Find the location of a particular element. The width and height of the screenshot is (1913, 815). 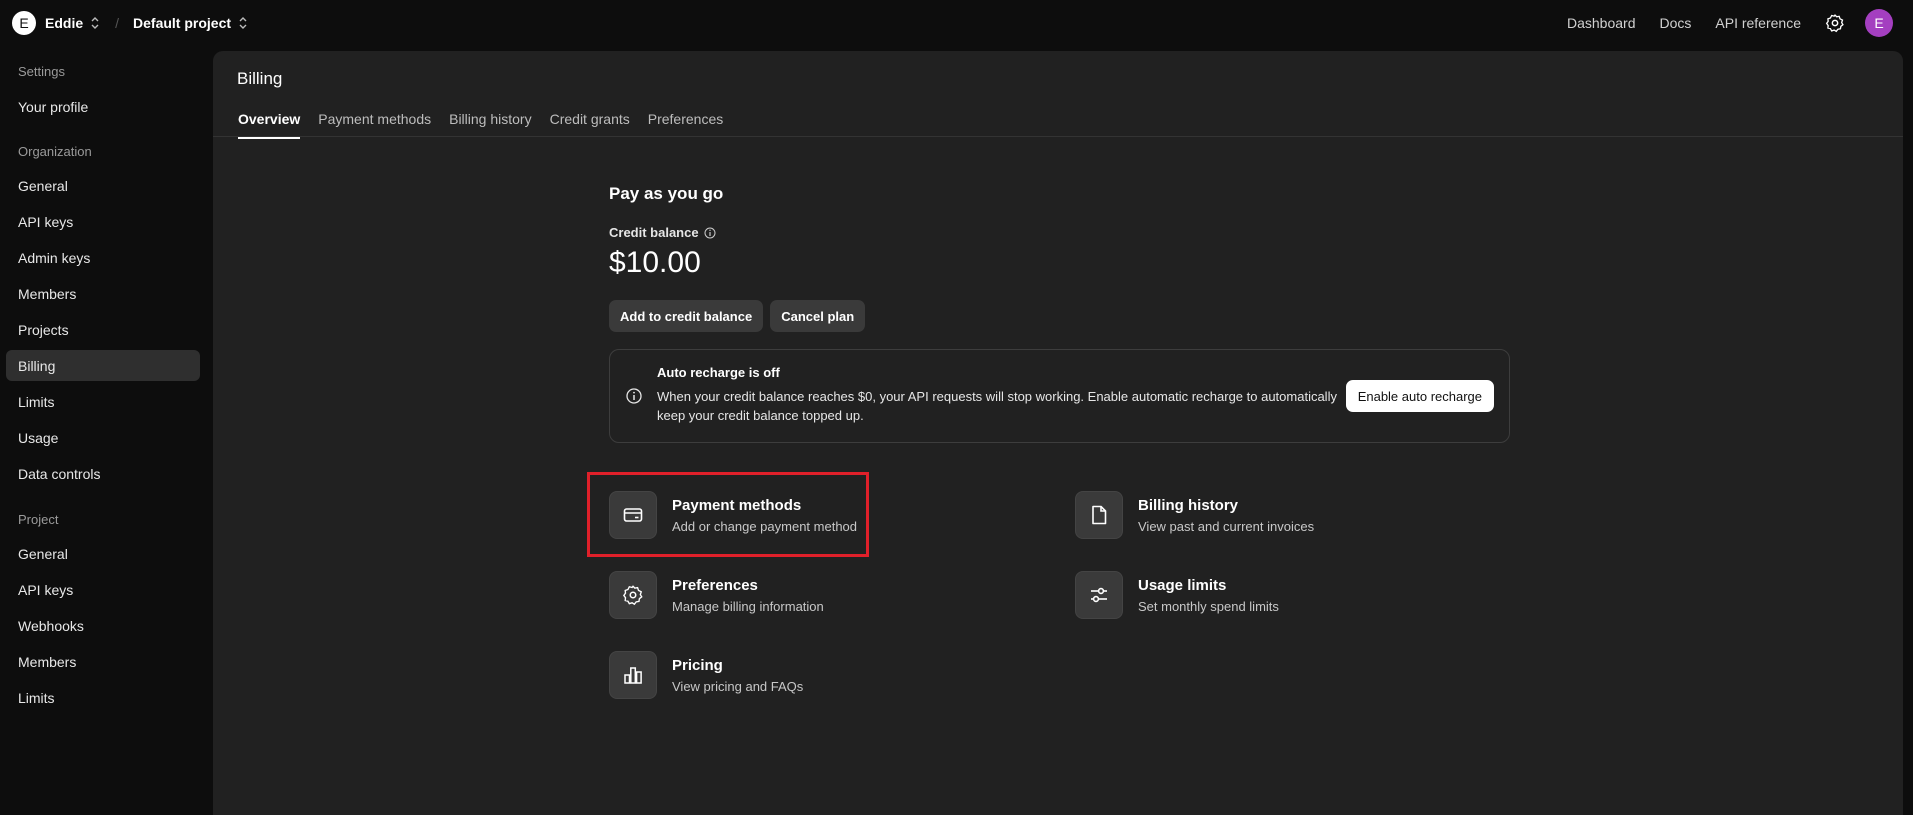

tab-billing-history: Billing history is located at coordinates (490, 124).